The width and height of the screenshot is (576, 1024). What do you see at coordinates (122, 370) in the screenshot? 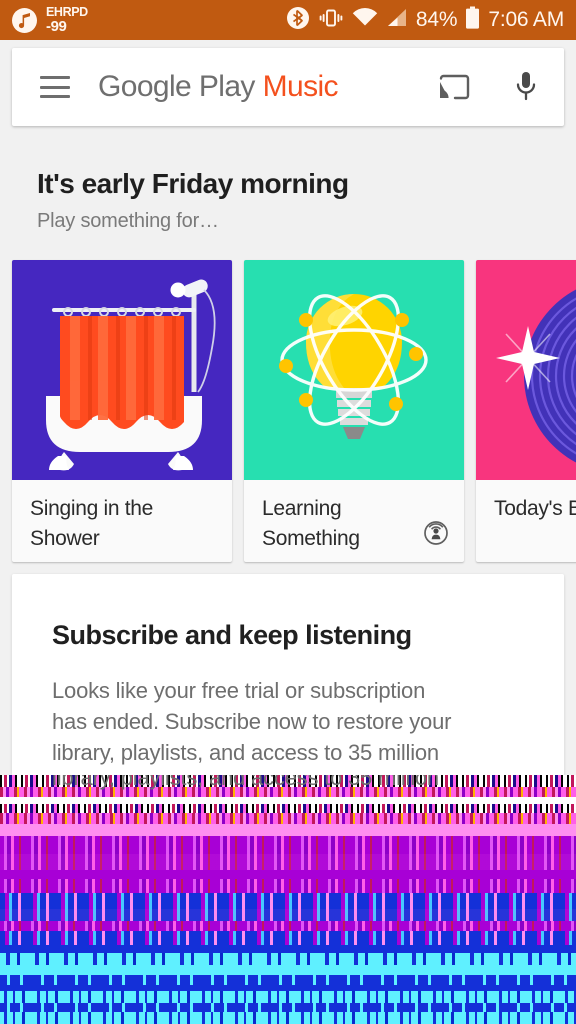
I see `shower-curtain-bathtub-artwork` at bounding box center [122, 370].